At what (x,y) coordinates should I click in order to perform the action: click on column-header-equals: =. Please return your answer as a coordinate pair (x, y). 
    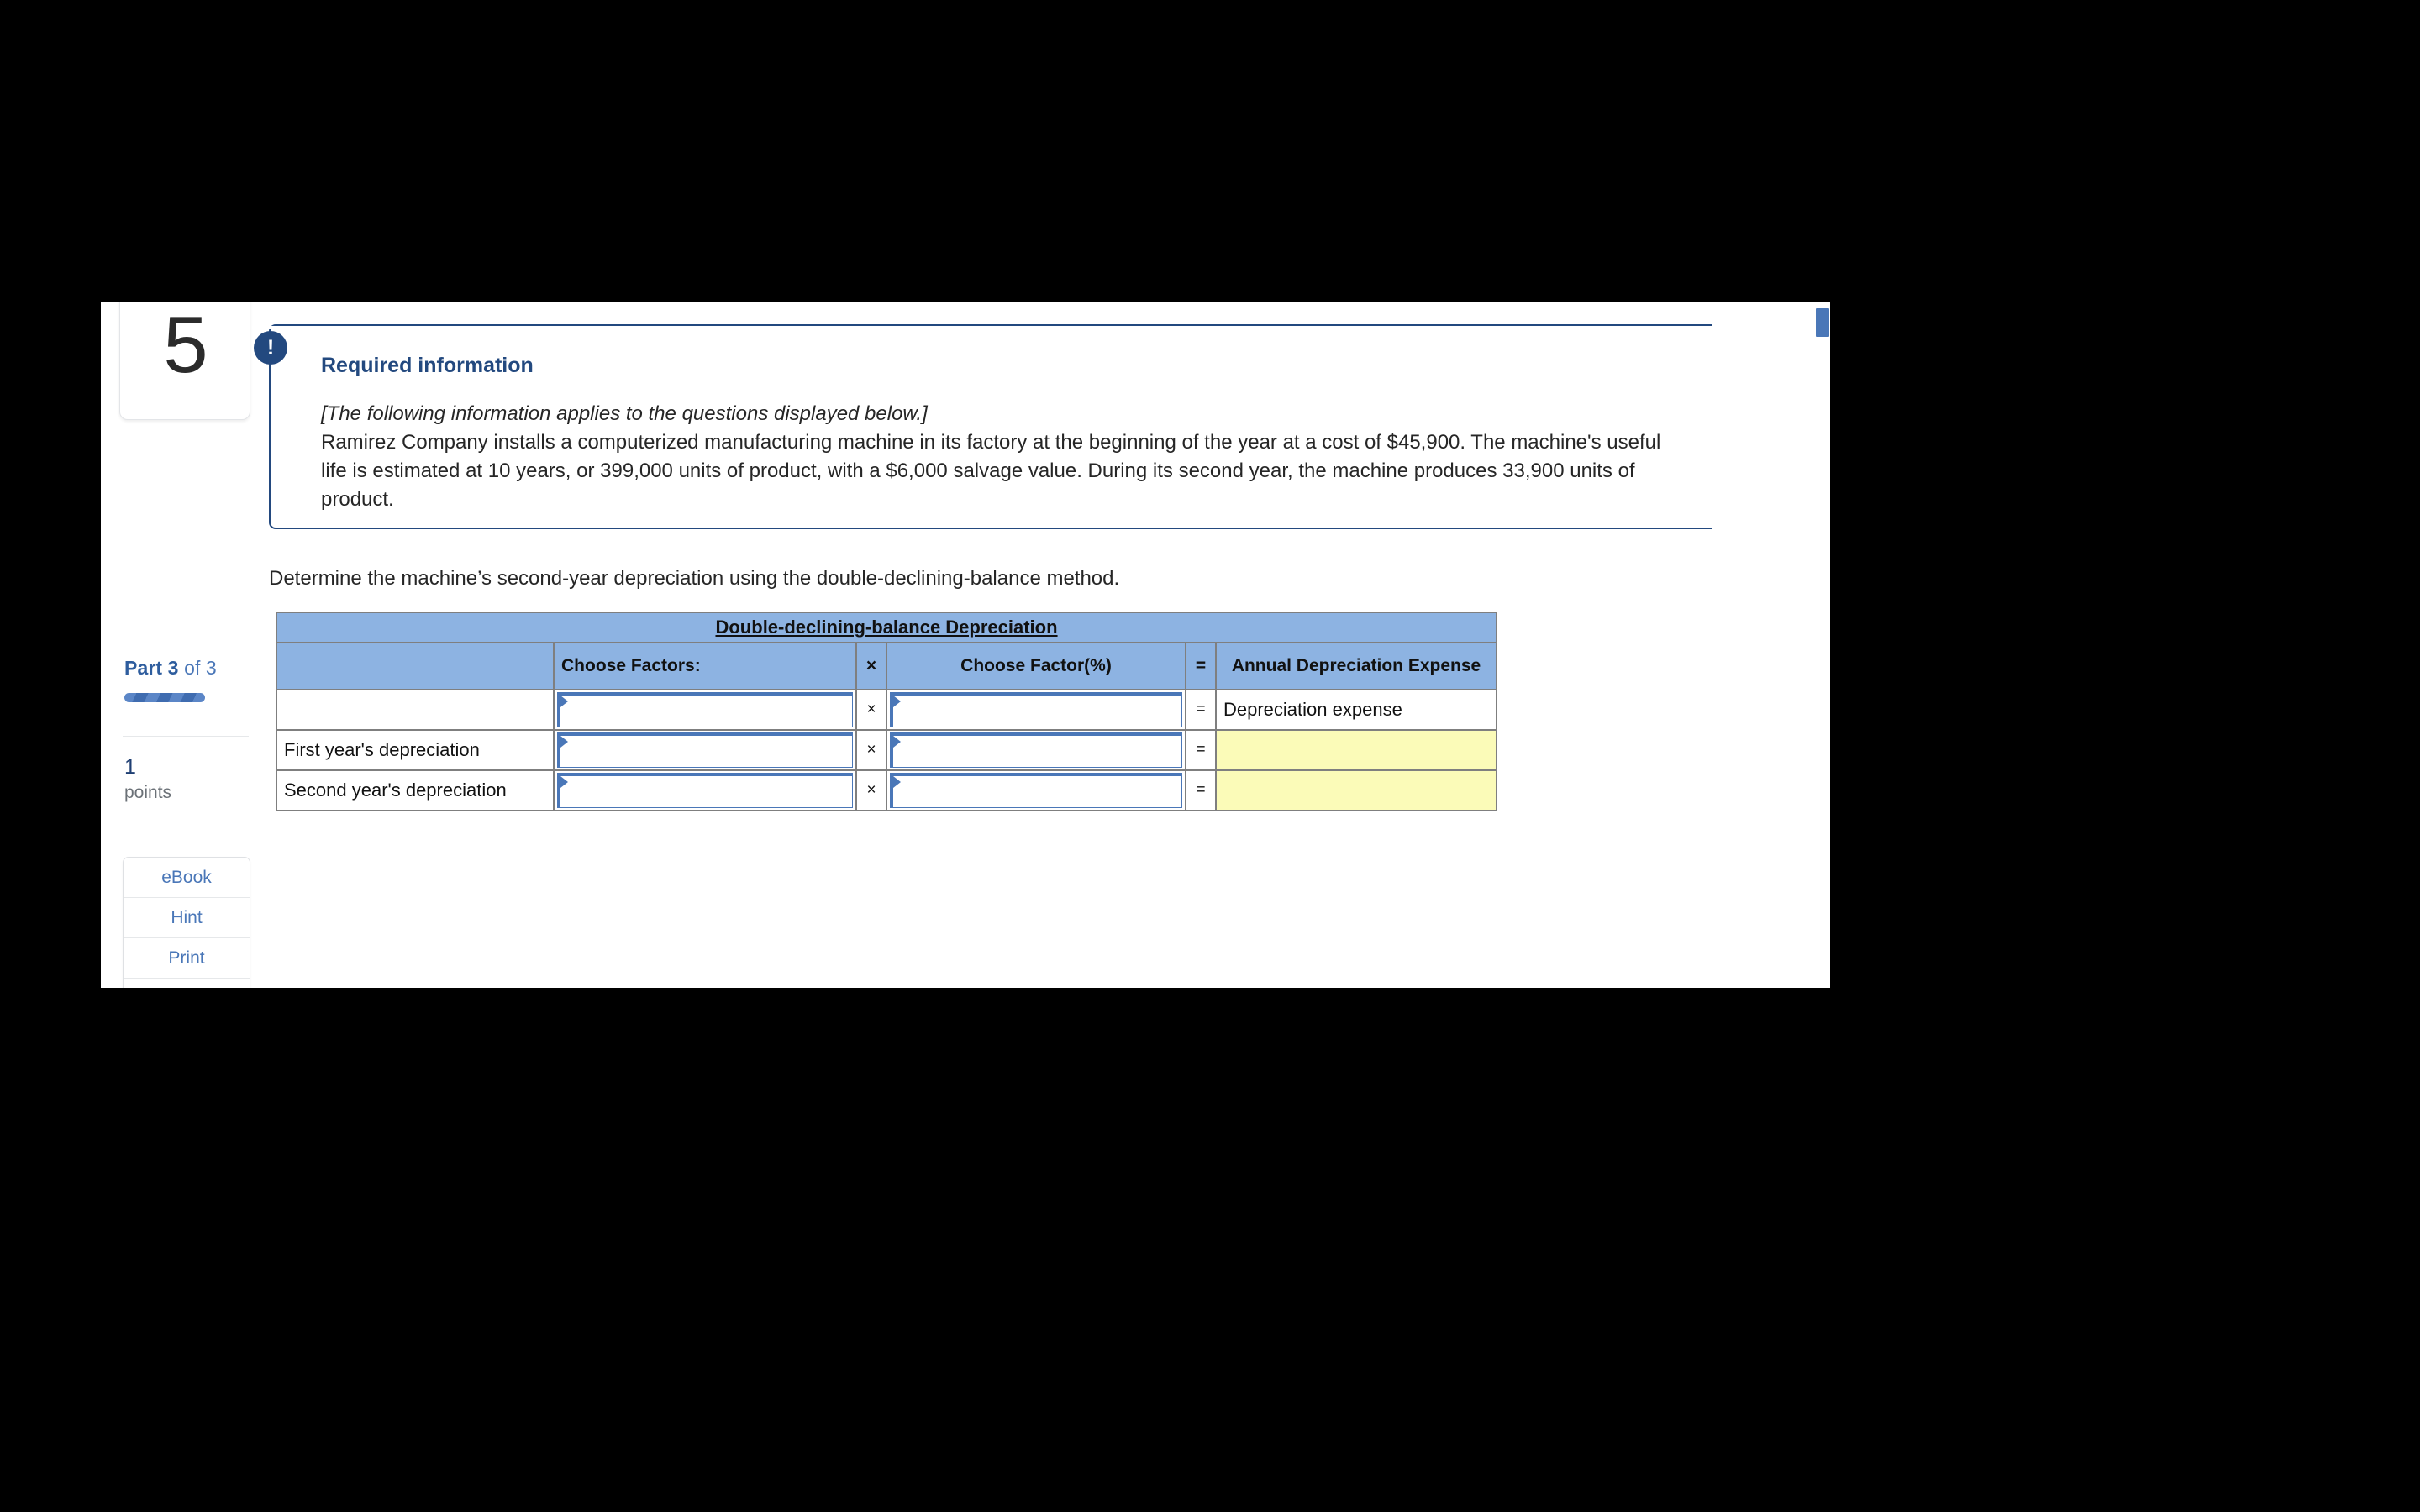
    Looking at the image, I should click on (1201, 666).